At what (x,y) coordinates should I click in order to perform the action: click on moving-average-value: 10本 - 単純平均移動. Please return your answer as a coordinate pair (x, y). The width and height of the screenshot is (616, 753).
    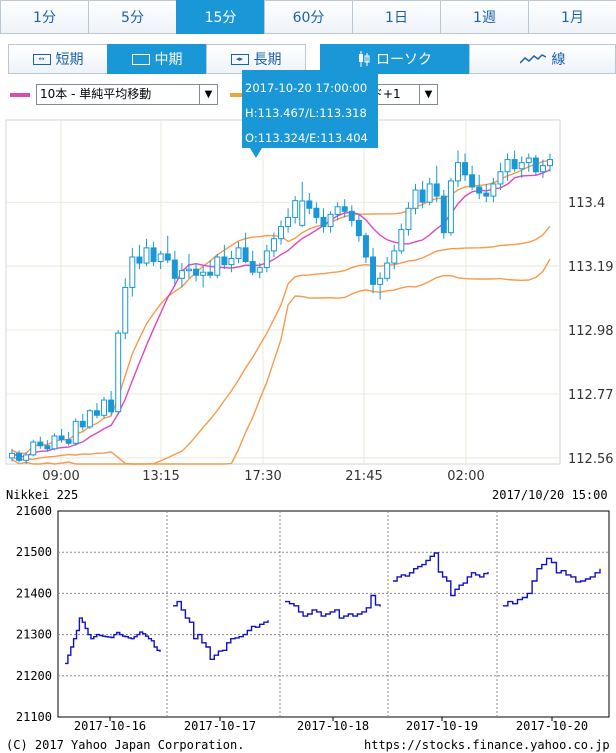
    Looking at the image, I should click on (96, 94).